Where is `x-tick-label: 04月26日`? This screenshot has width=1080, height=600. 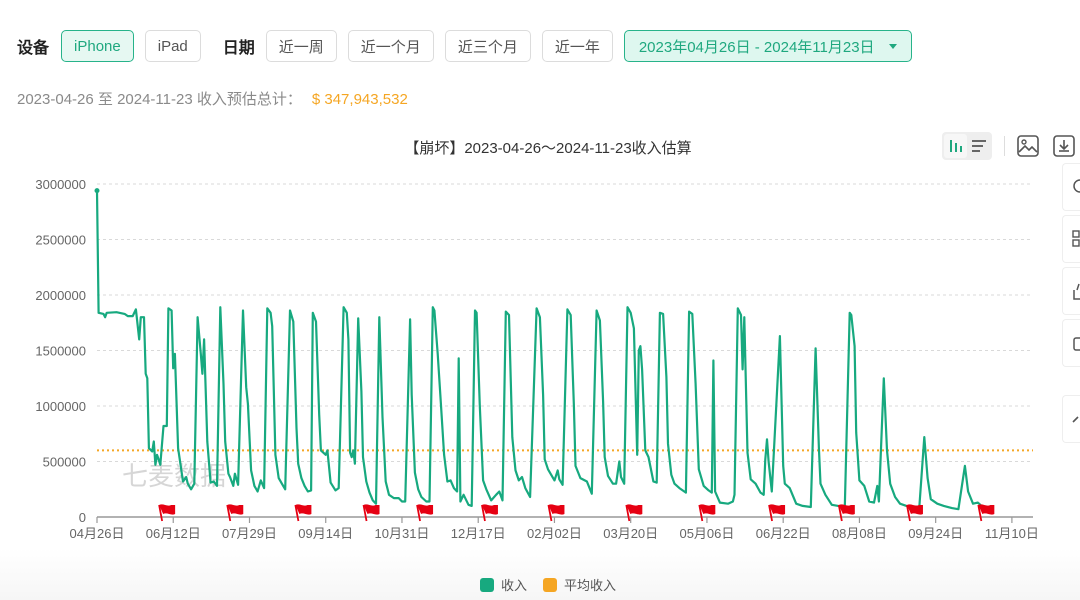 x-tick-label: 04月26日 is located at coordinates (97, 533).